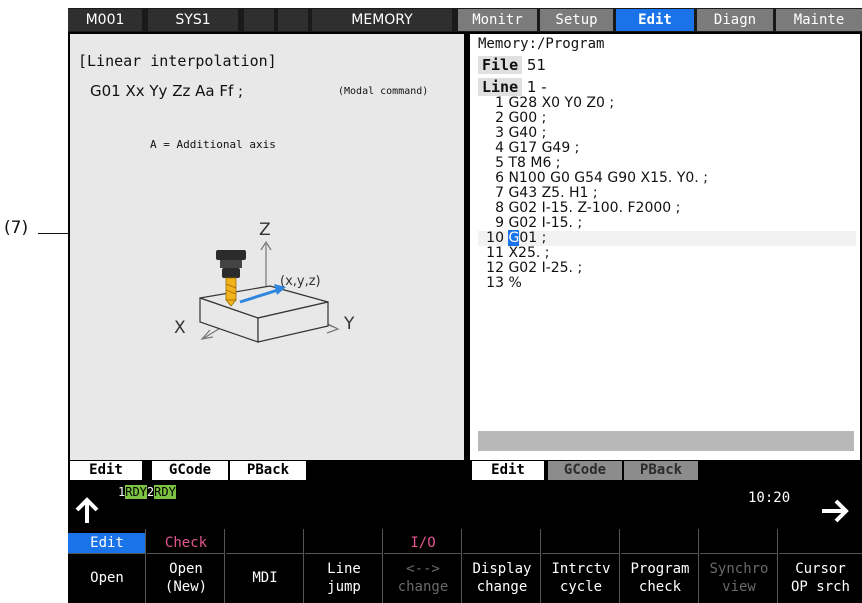  What do you see at coordinates (581, 566) in the screenshot?
I see `softkey-intrctv-cycle: Intrctv cycle` at bounding box center [581, 566].